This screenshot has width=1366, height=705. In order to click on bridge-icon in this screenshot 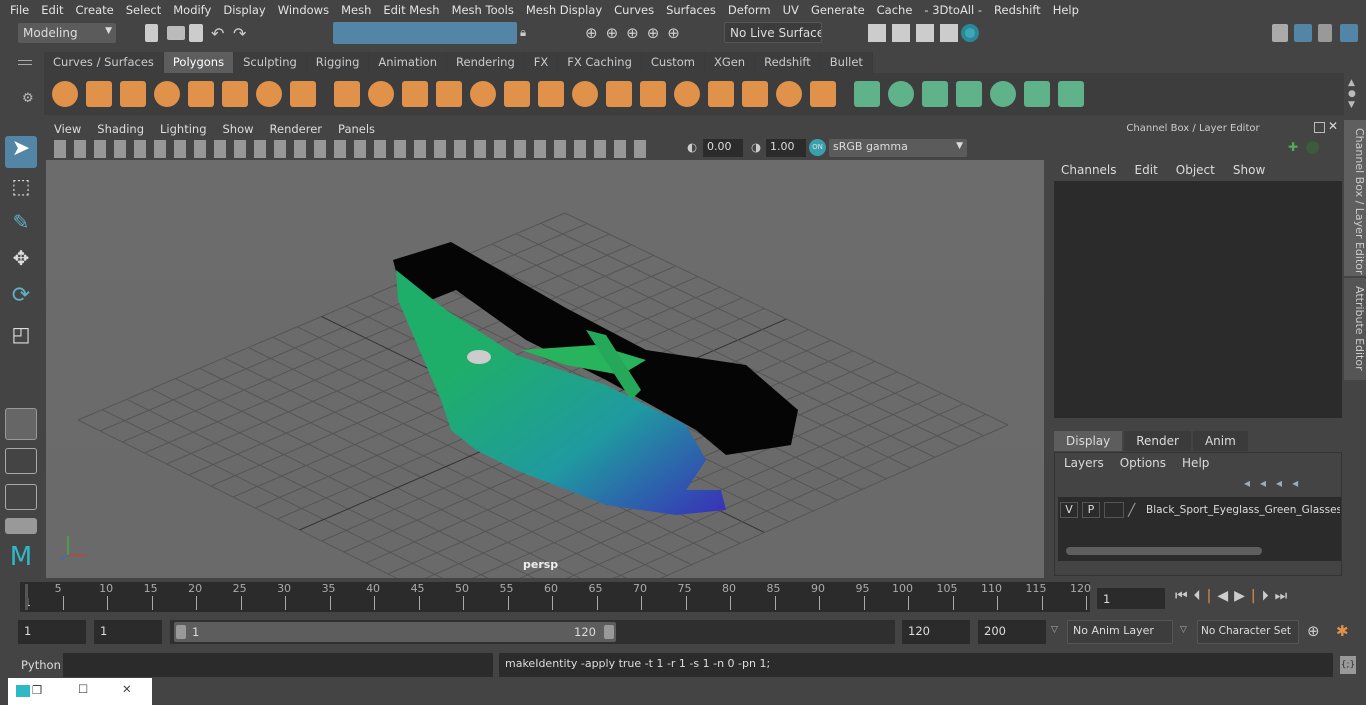, I will do `click(585, 94)`.